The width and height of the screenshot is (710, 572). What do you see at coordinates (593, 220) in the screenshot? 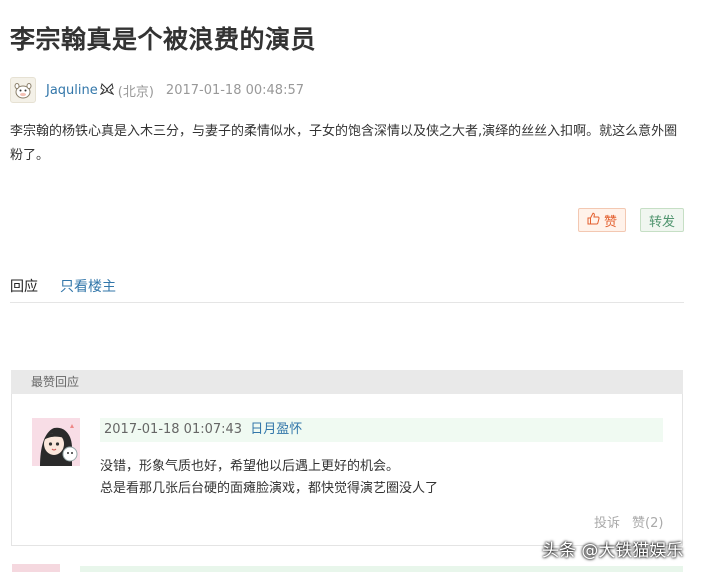
I see `thumbs-up-icon` at bounding box center [593, 220].